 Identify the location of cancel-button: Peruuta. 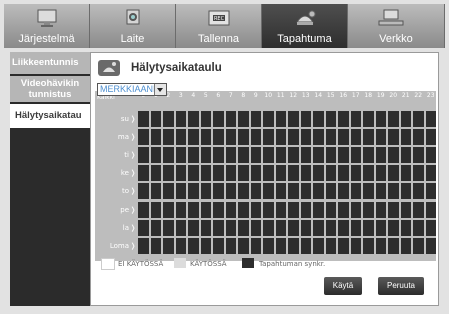
(401, 286).